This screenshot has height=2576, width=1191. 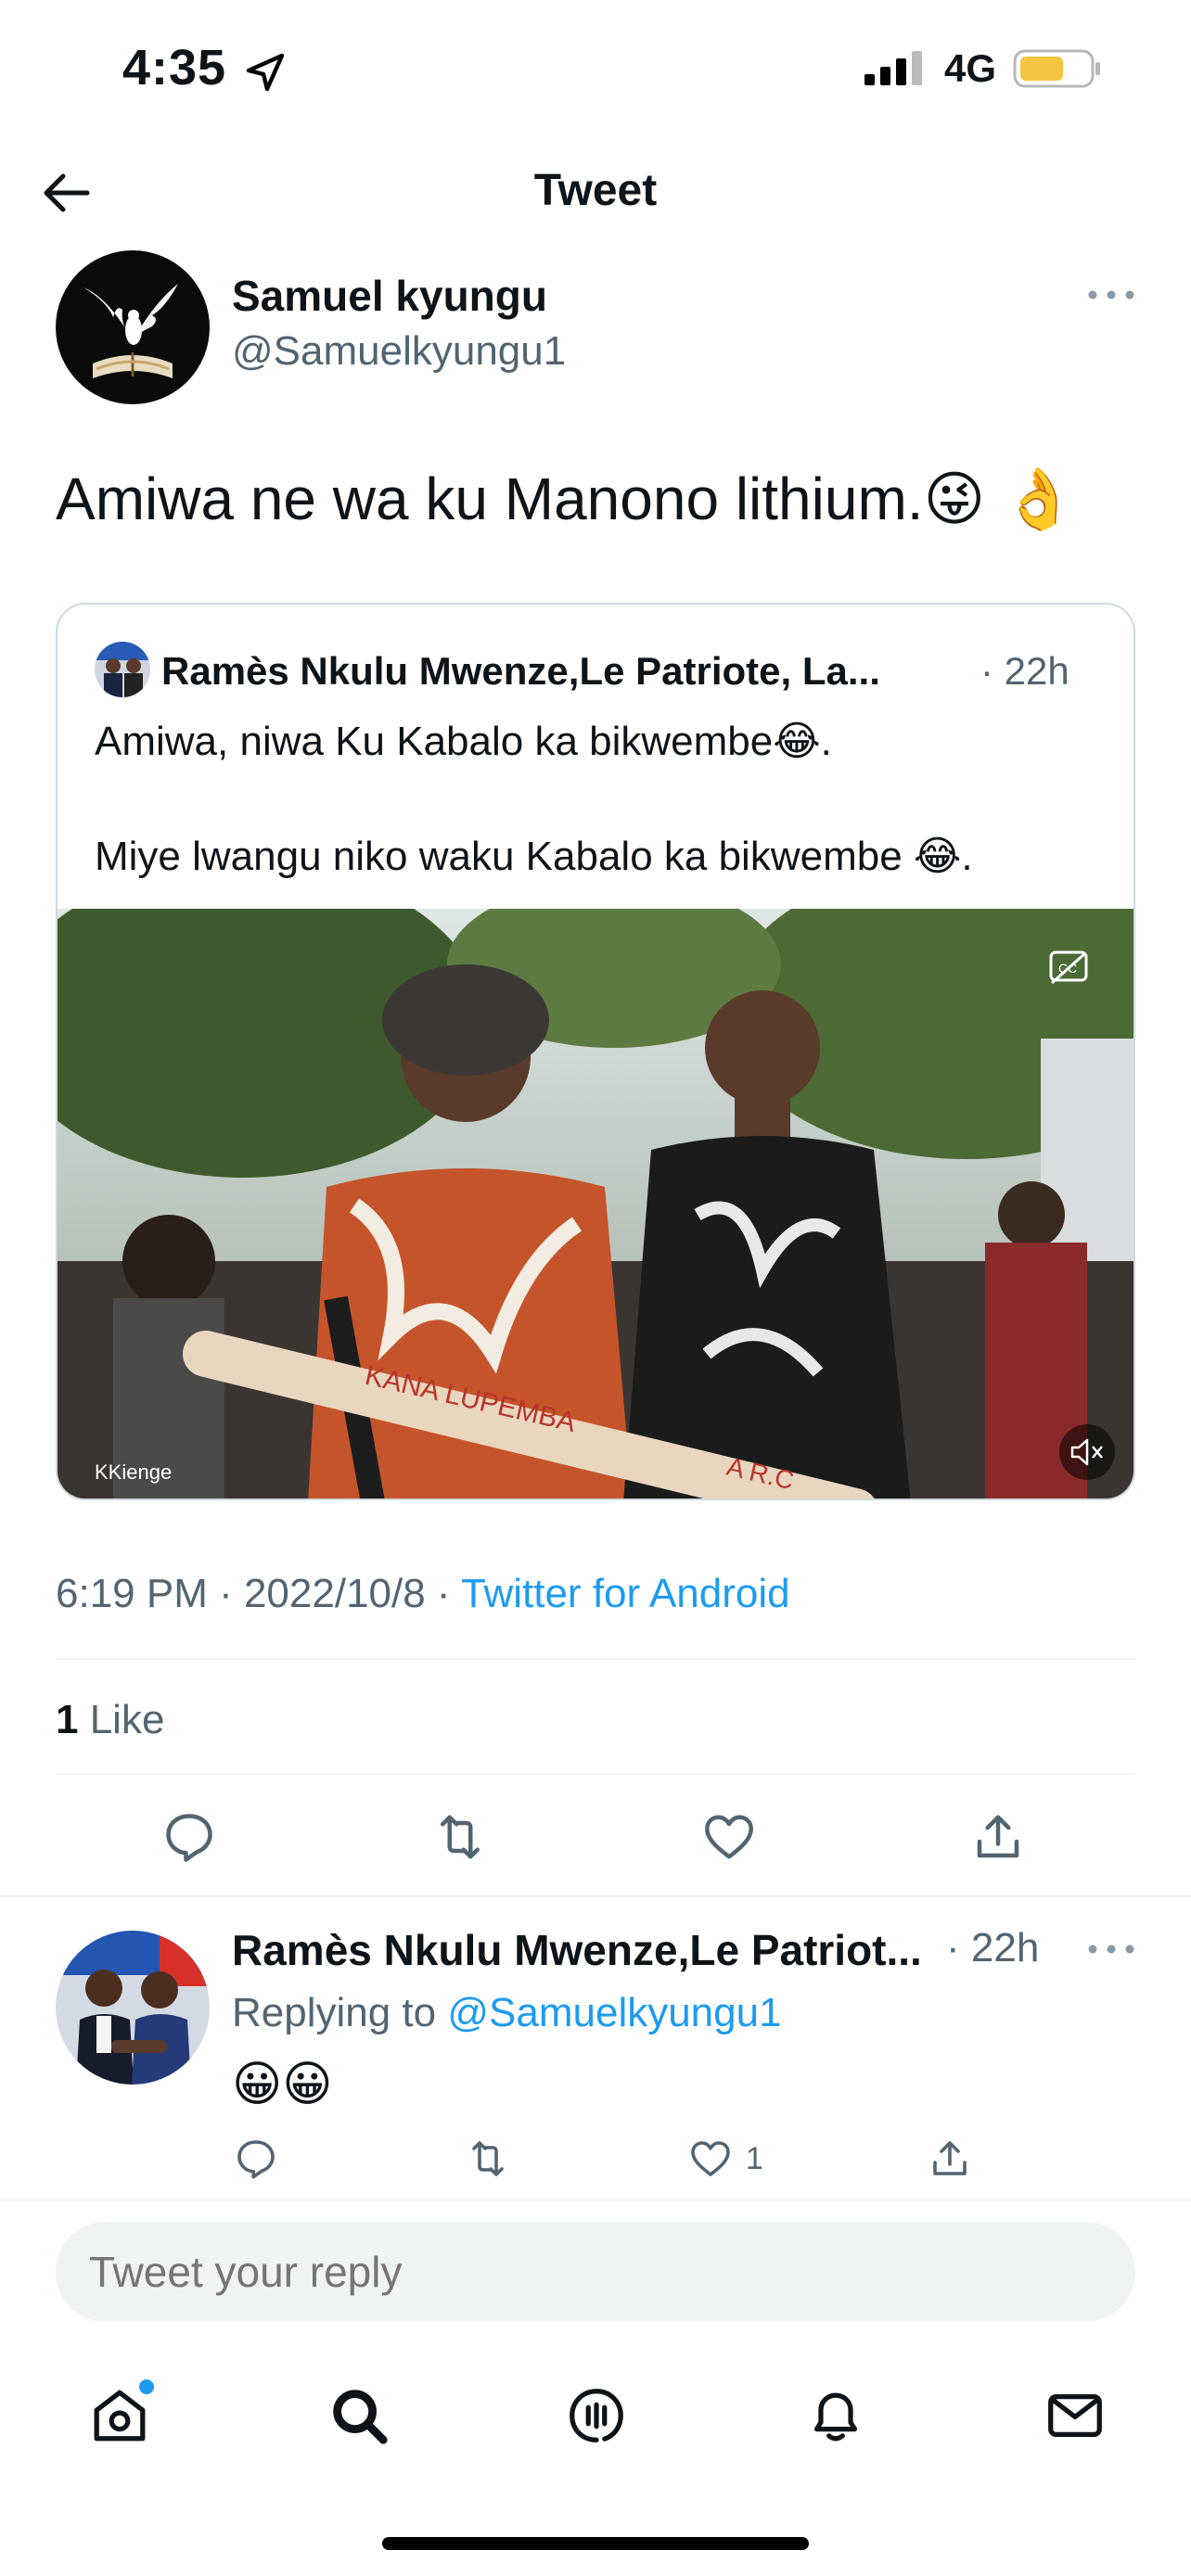 I want to click on reply-share-button, so click(x=950, y=2159).